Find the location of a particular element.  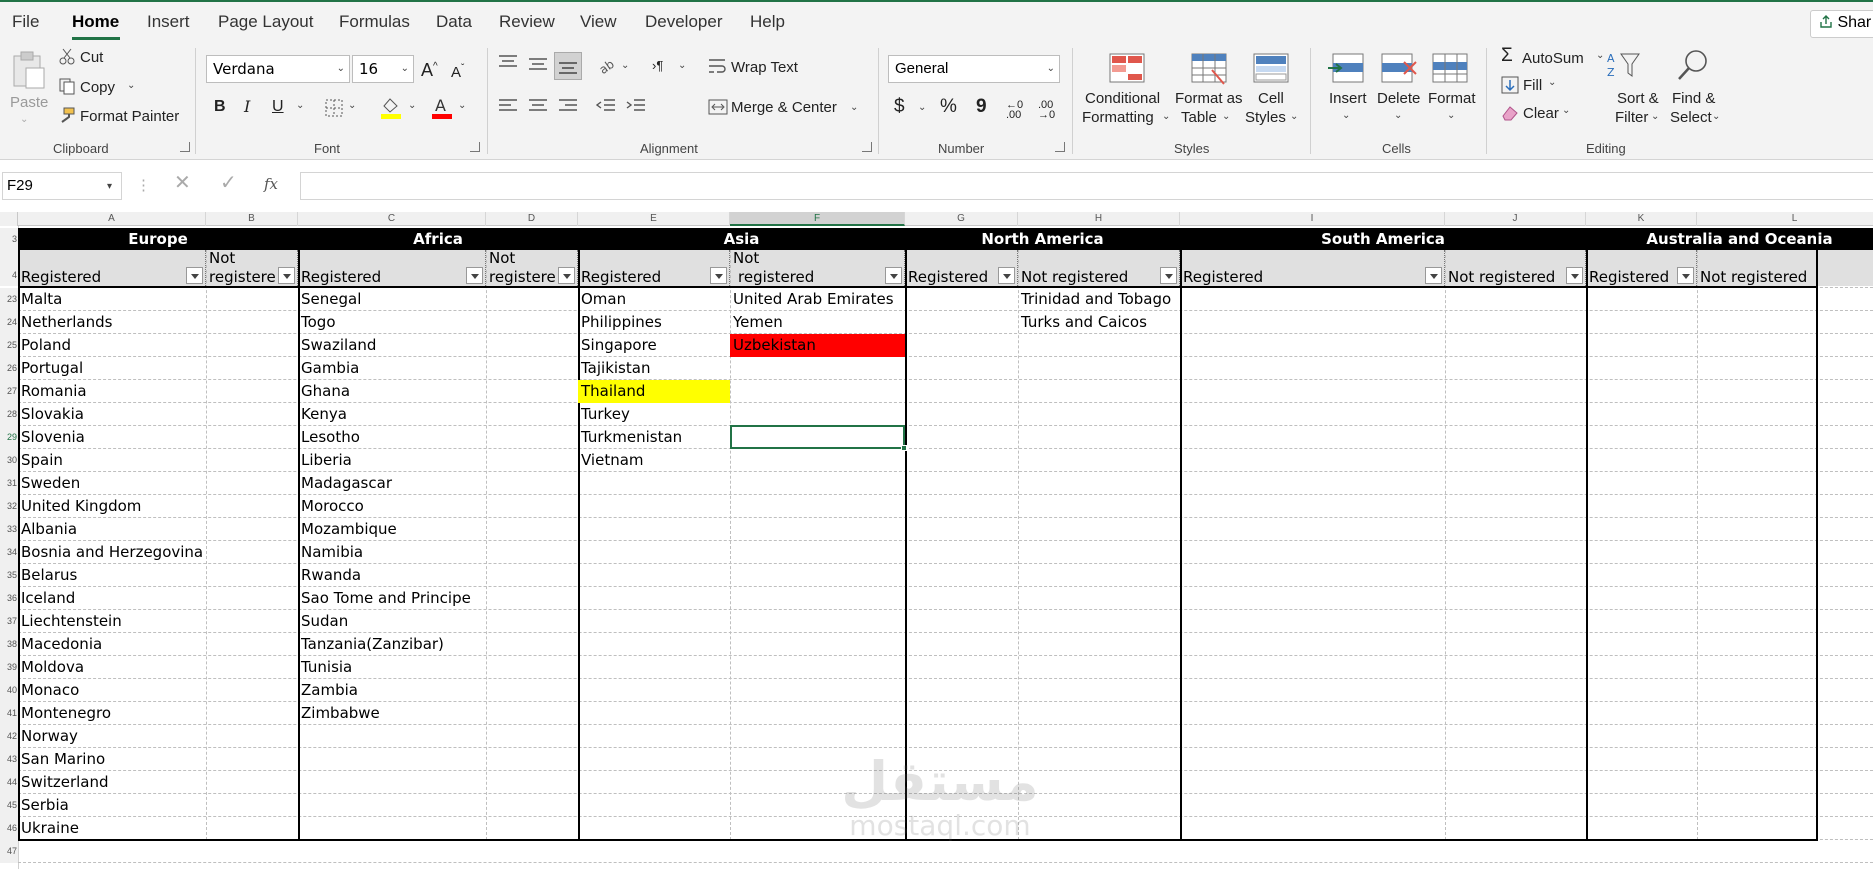

africa-registered-cell: Ghana is located at coordinates (392, 391).